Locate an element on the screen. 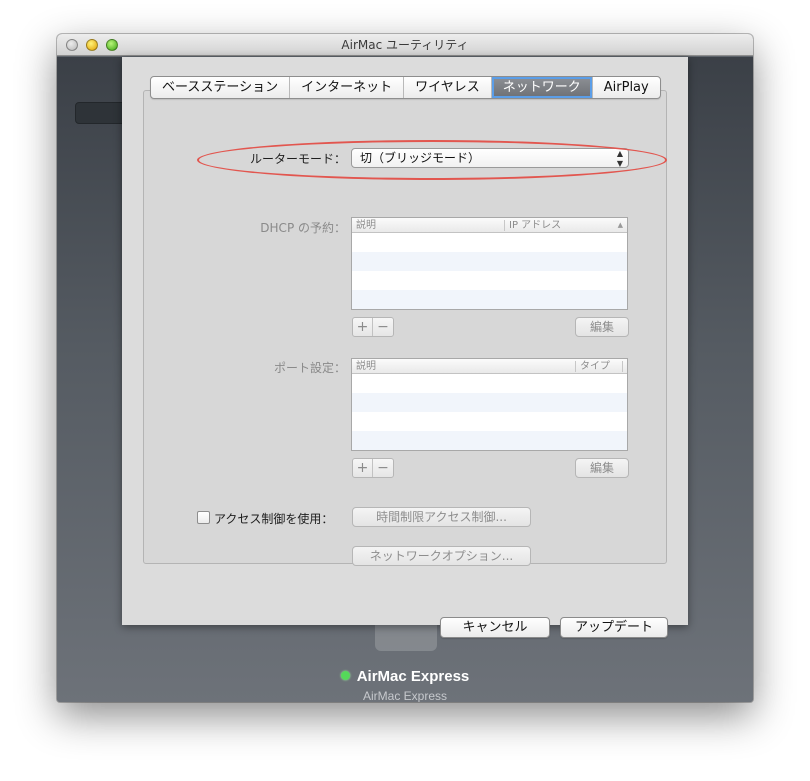 The width and height of the screenshot is (810, 781). tab-wireless: ワイヤレス is located at coordinates (448, 87).